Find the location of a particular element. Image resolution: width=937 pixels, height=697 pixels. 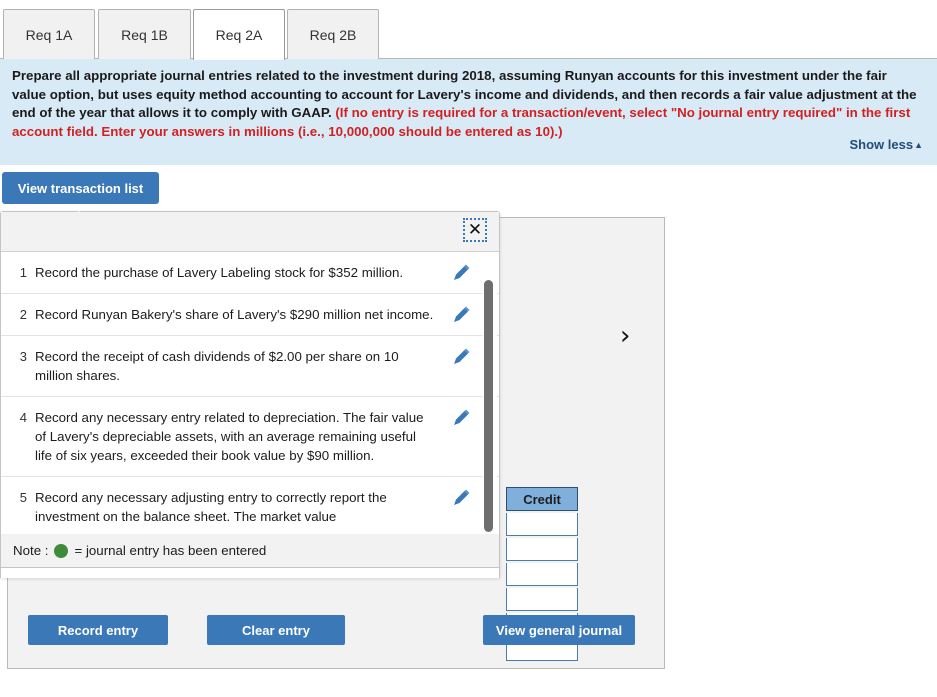

record-entry-label: Record entry is located at coordinates (98, 630).